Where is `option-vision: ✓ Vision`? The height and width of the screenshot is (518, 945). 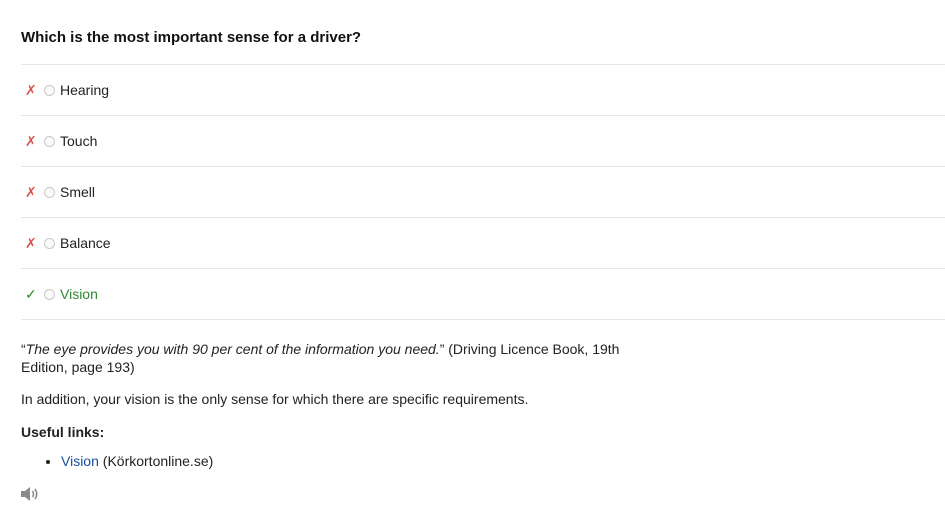 option-vision: ✓ Vision is located at coordinates (483, 294).